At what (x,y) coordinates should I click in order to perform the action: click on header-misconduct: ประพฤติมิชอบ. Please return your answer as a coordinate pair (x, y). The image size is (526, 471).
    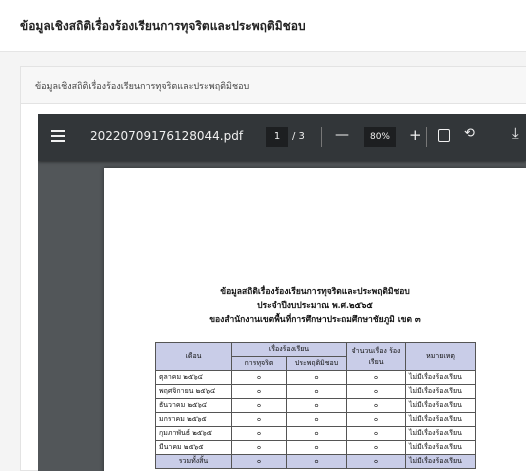
    Looking at the image, I should click on (316, 363).